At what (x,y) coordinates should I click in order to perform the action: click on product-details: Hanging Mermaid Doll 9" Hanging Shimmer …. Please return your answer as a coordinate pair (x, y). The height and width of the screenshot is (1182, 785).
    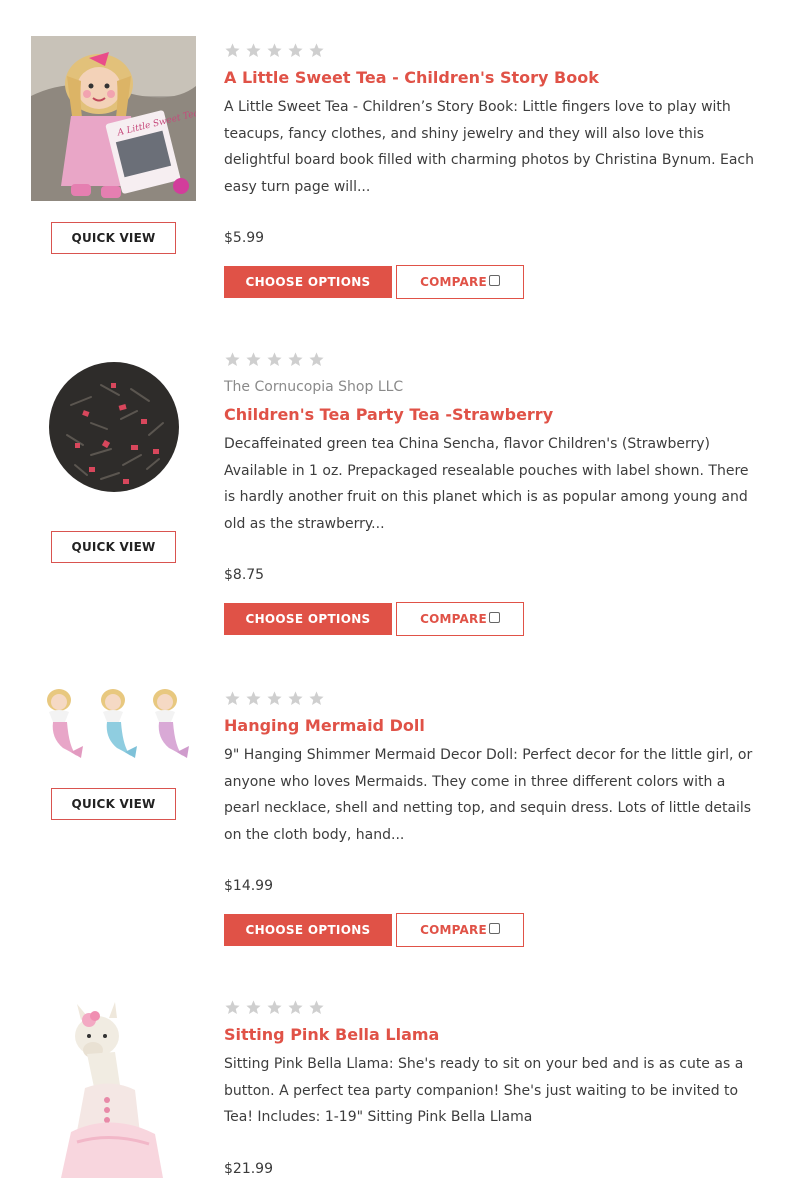
    Looking at the image, I should click on (489, 818).